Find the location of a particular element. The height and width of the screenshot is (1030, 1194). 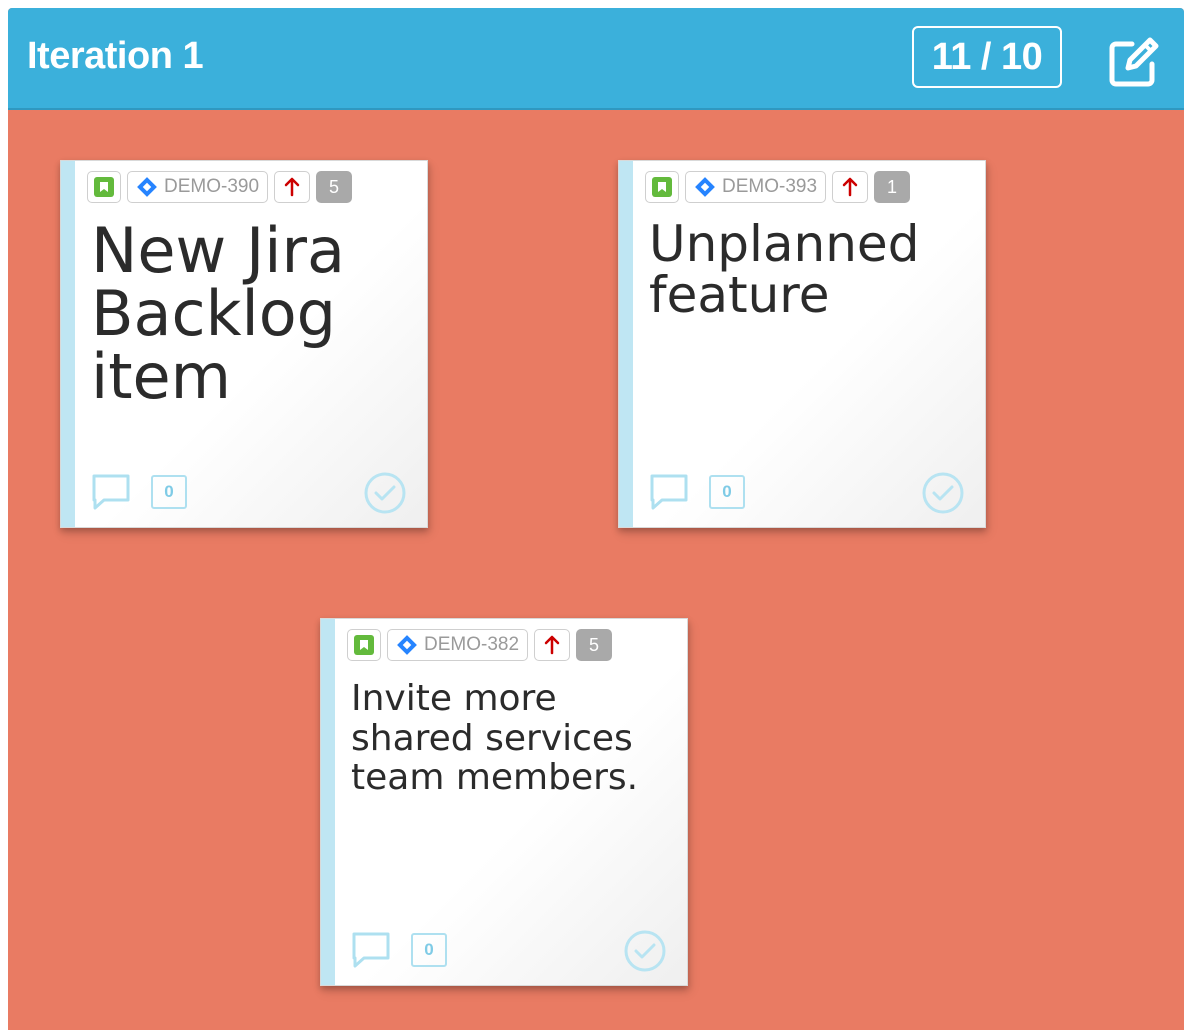

issue-key: DEMO-390 is located at coordinates (212, 186).